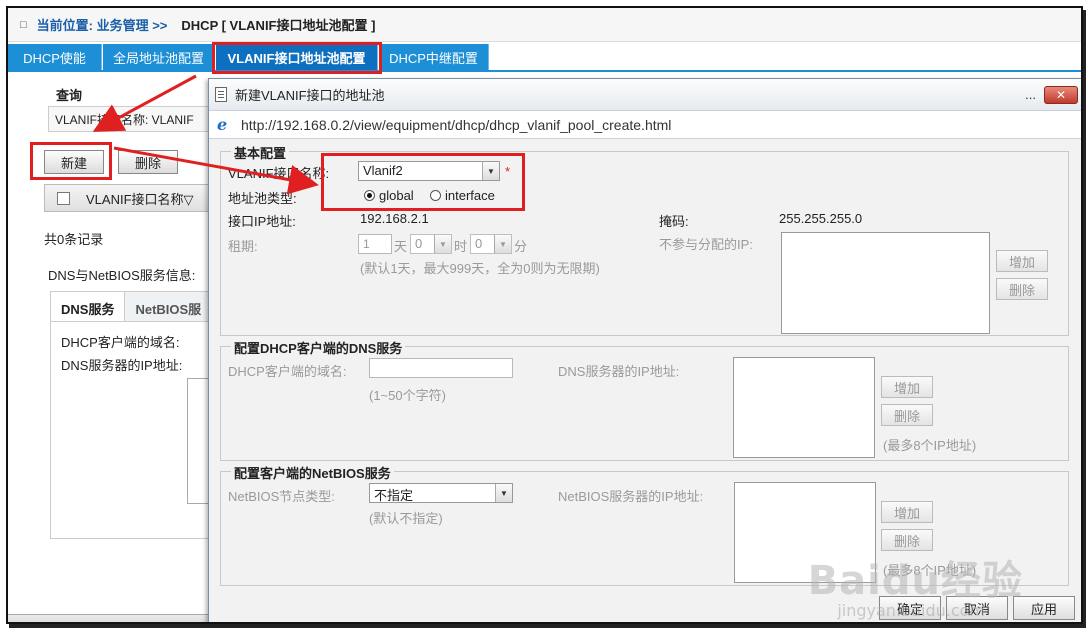 Image resolution: width=1091 pixels, height=634 pixels. What do you see at coordinates (260, 152) in the screenshot?
I see `basic-config-legend: 基本配置` at bounding box center [260, 152].